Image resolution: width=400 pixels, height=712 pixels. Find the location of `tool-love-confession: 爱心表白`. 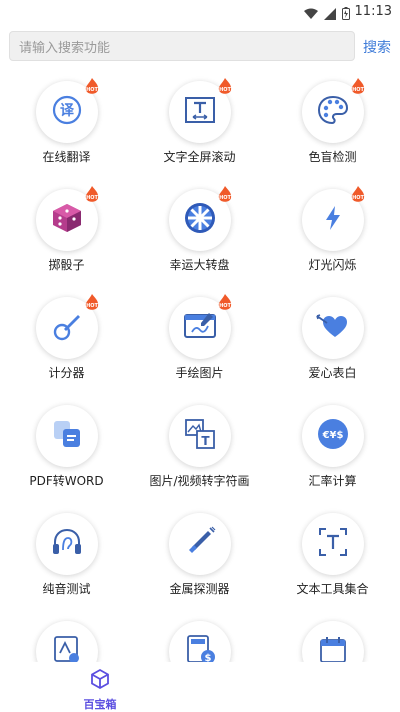

tool-love-confession: 爱心表白 is located at coordinates (332, 342).